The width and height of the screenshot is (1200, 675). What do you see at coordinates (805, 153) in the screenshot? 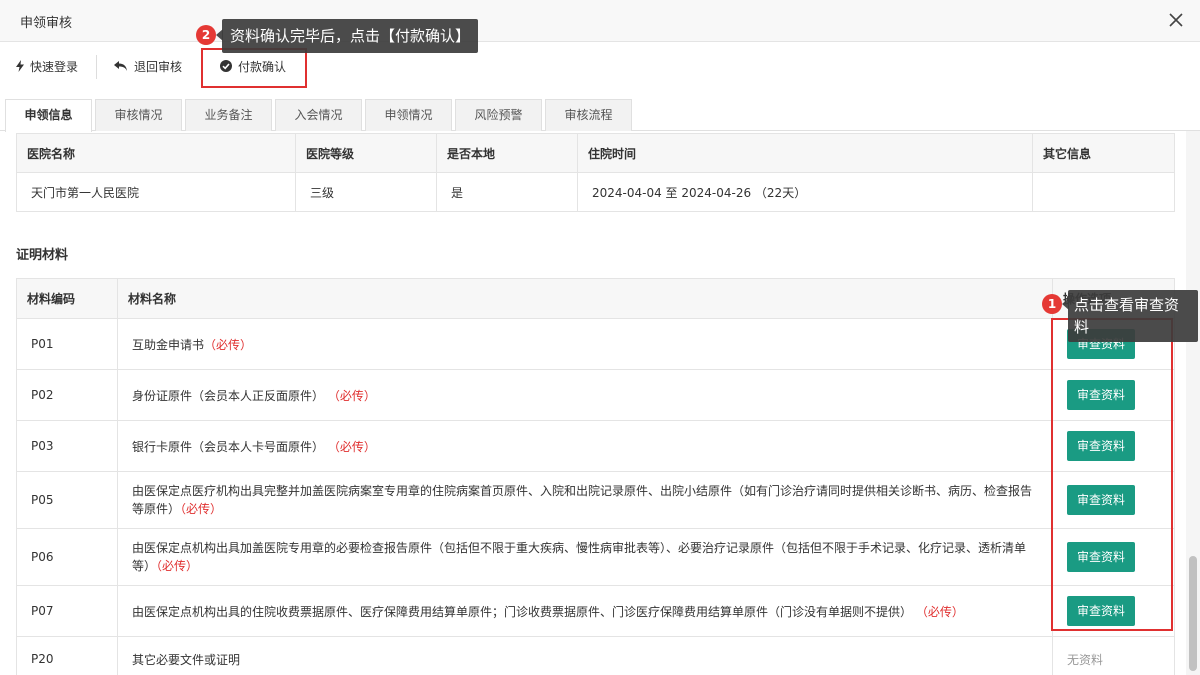
I see `col-stay-period: 住院时间` at bounding box center [805, 153].